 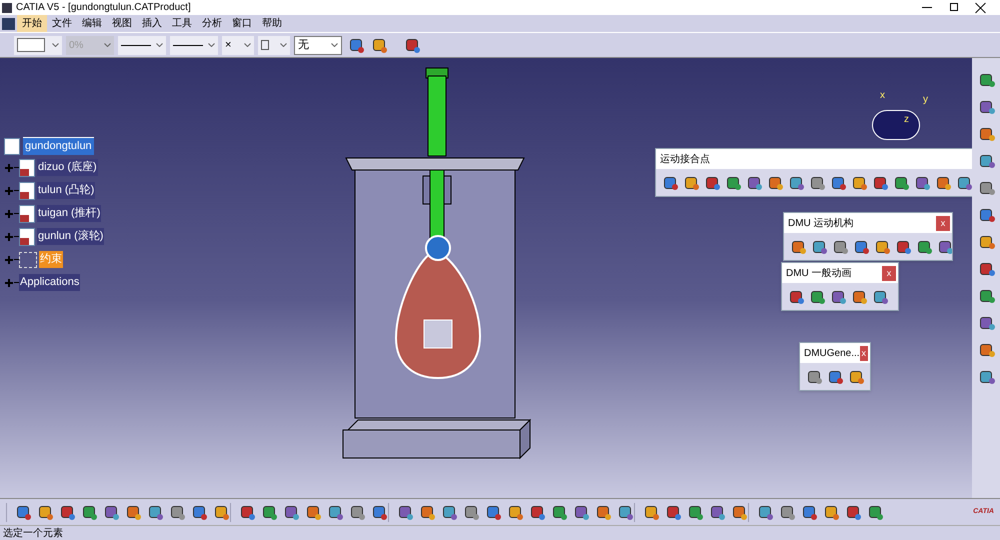 I want to click on toolbar-title: DMU 一般动画, so click(x=819, y=273).